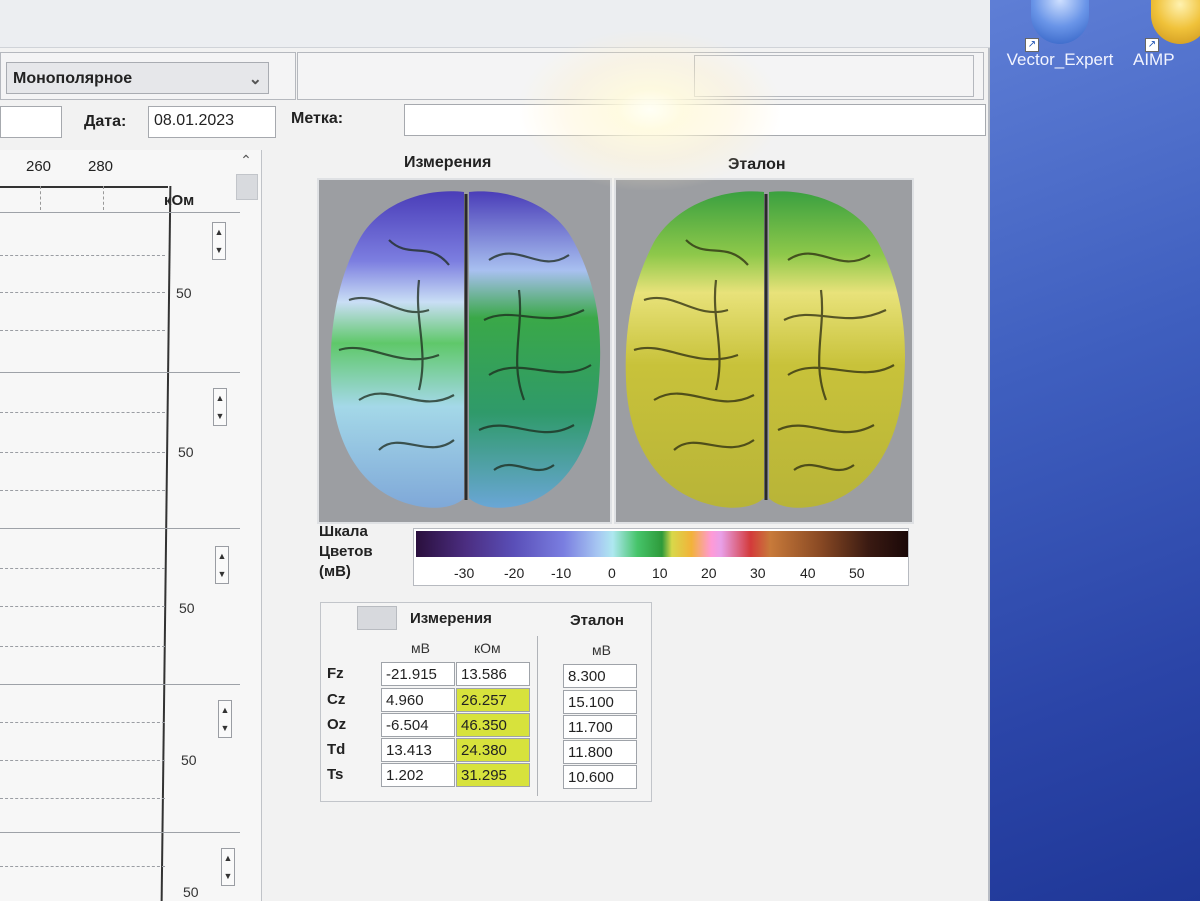 The image size is (1200, 901). Describe the element at coordinates (495, 24) in the screenshot. I see `window-top-strip` at that location.